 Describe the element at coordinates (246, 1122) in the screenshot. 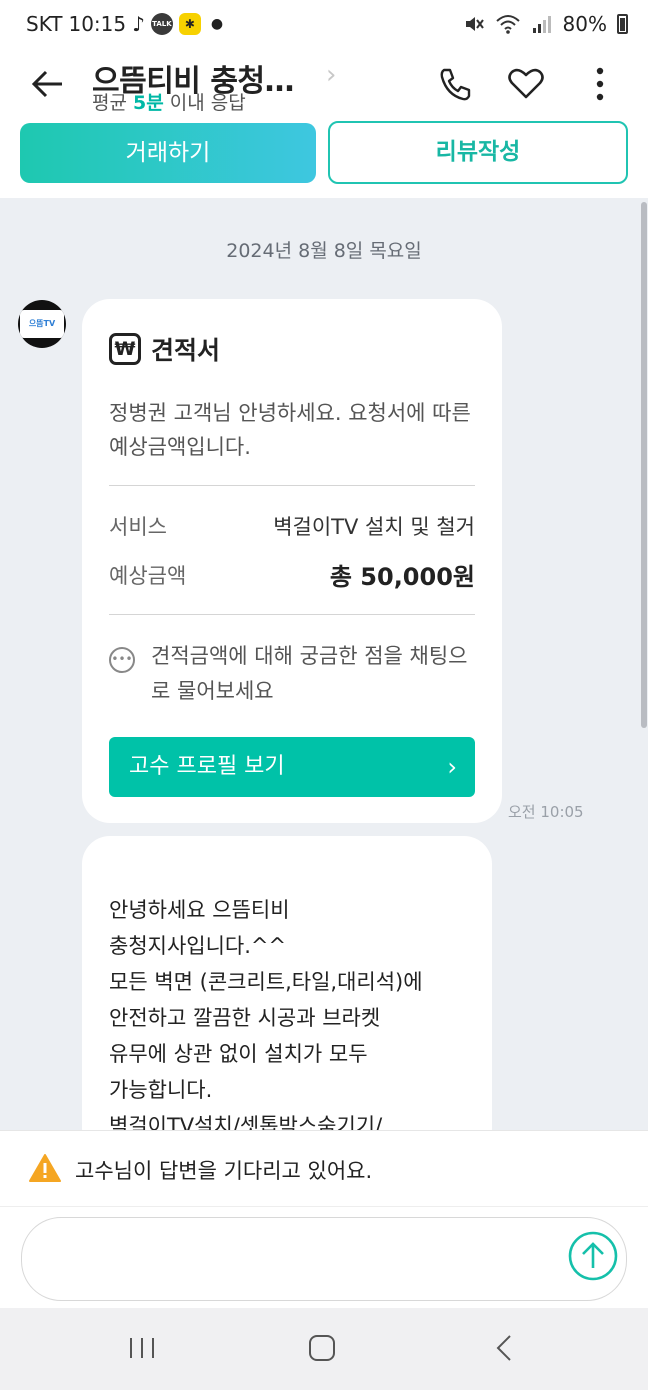

I see `message-line: 벽걸이TV설치/셋톱박스숨기기/` at that location.